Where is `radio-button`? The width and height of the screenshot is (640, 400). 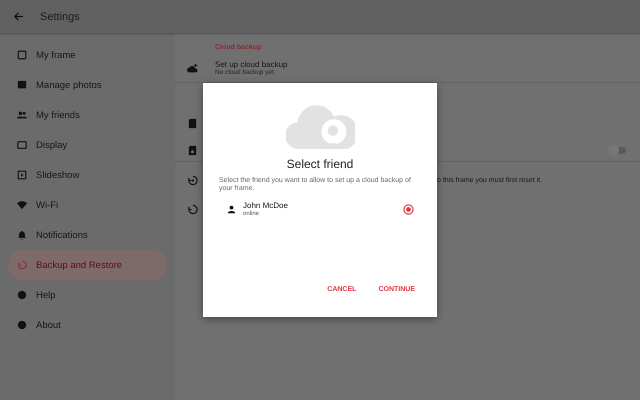
radio-button is located at coordinates (408, 209).